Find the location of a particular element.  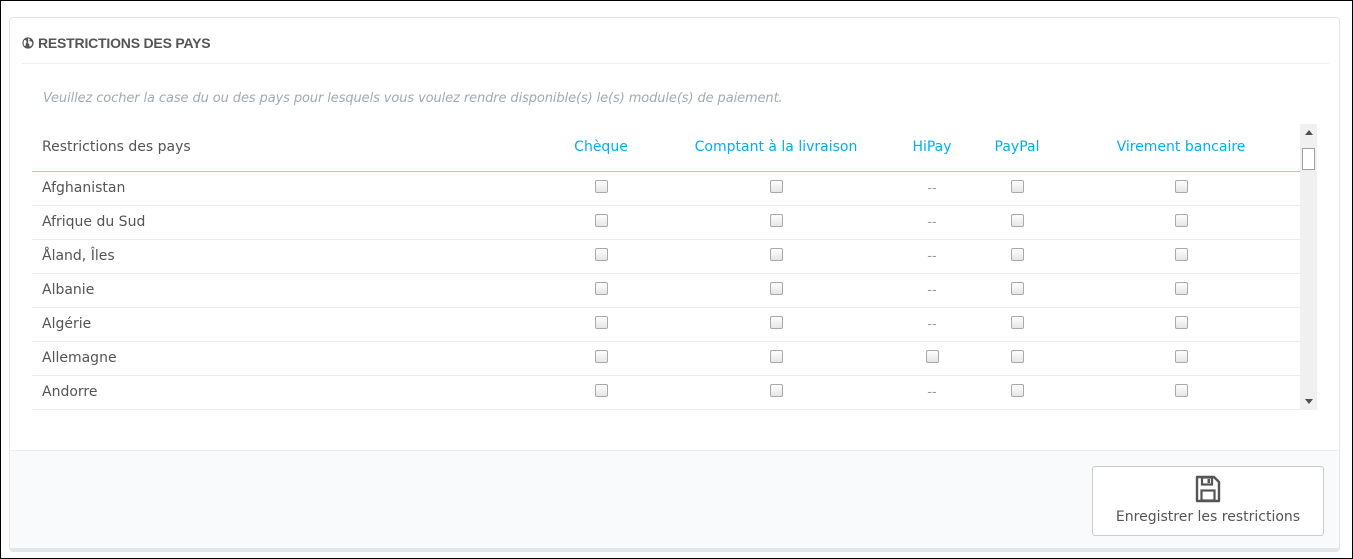

save-restrictions-button: Enregistrer les restrictions is located at coordinates (1208, 501).